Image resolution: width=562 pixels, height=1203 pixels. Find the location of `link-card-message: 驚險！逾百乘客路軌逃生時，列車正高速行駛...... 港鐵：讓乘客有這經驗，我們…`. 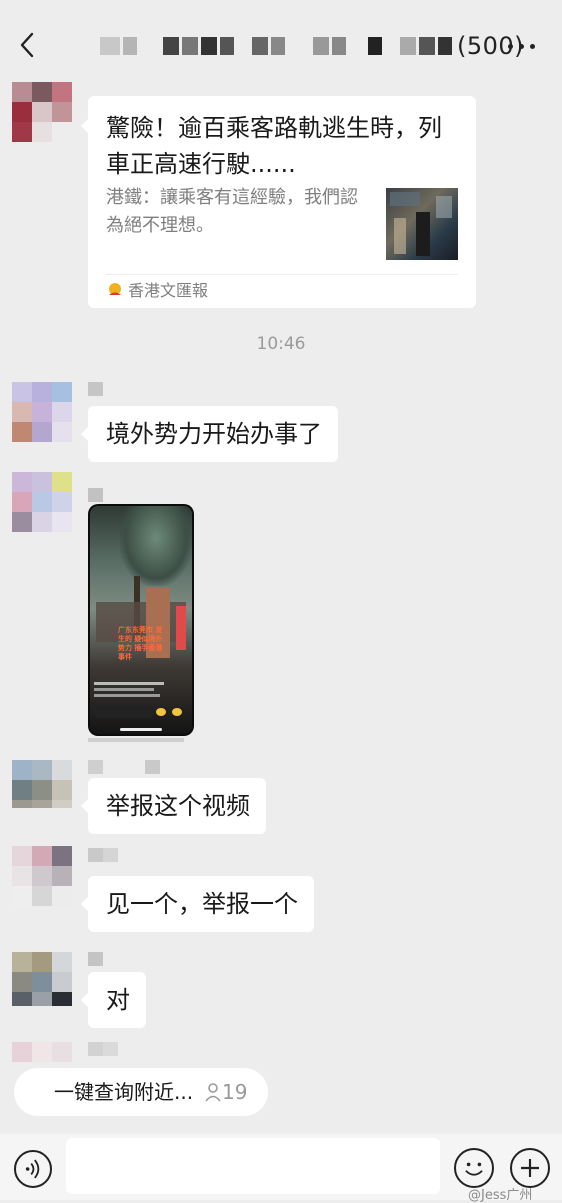

link-card-message: 驚險！逾百乘客路軌逃生時，列車正高速行駛...... 港鐵：讓乘客有這經驗，我們… is located at coordinates (278, 202).